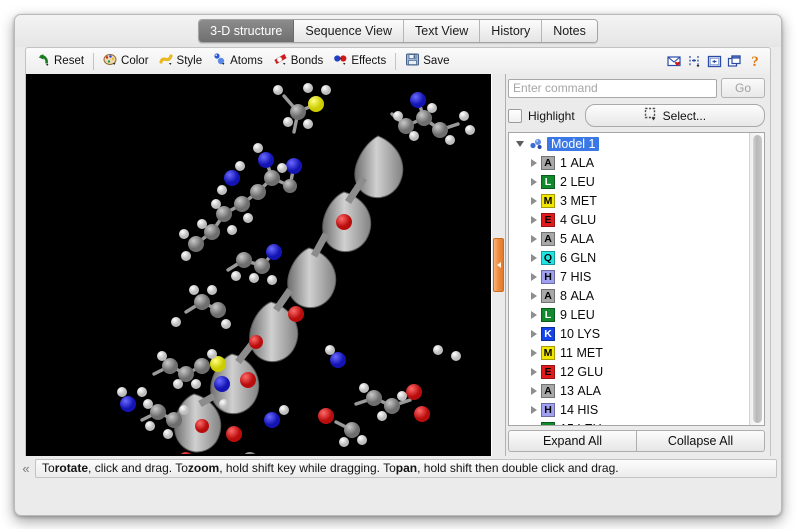  I want to click on tree-row-residue-3: M 3 MET, so click(629, 200).